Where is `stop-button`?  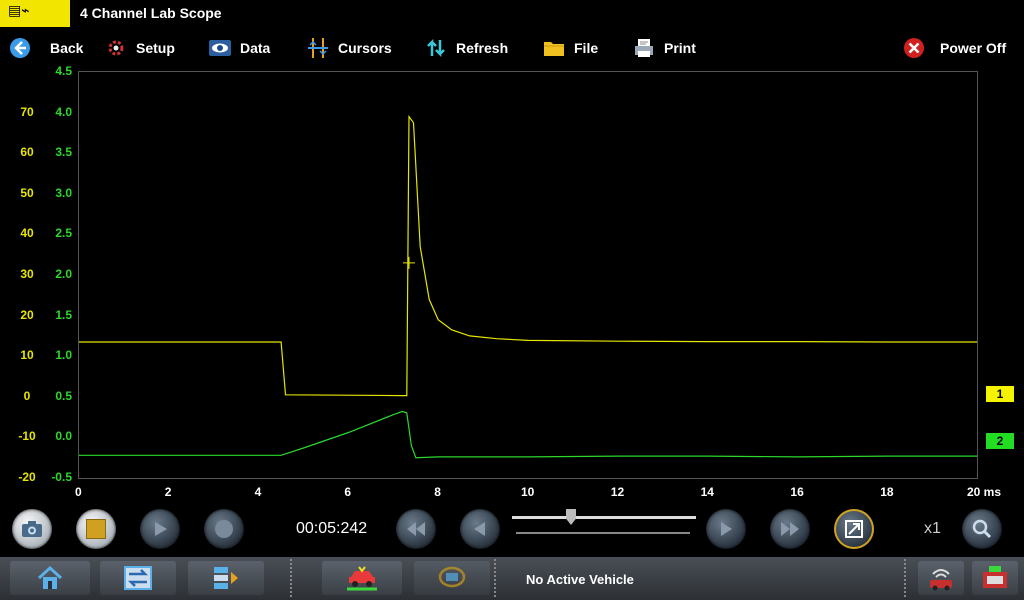 stop-button is located at coordinates (96, 529).